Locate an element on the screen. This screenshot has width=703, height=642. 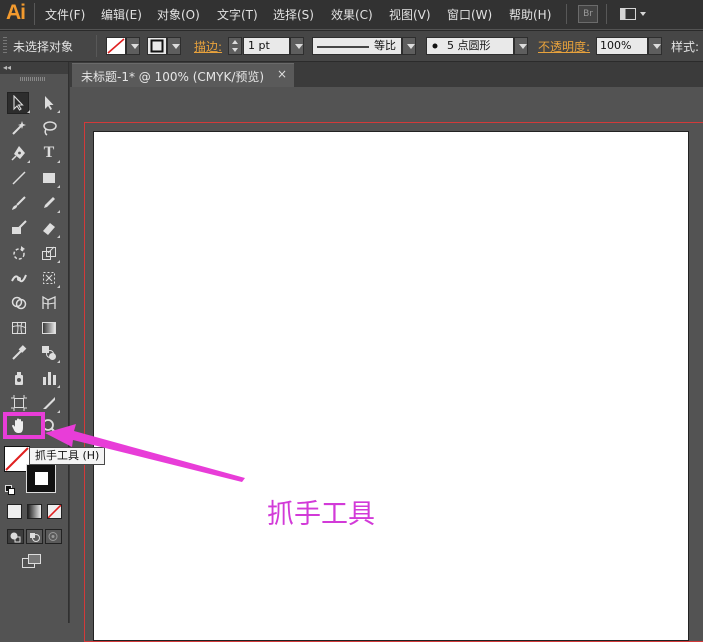
app-logo: Ai is located at coordinates (16, 12).